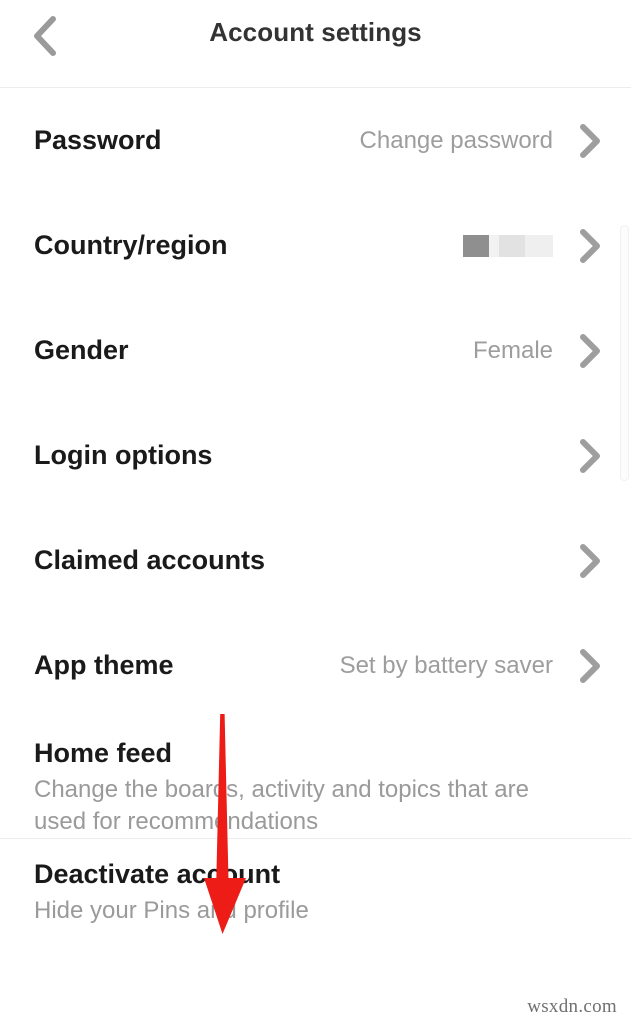 The height and width of the screenshot is (1024, 631). I want to click on row-label: Claimed accounts, so click(150, 559).